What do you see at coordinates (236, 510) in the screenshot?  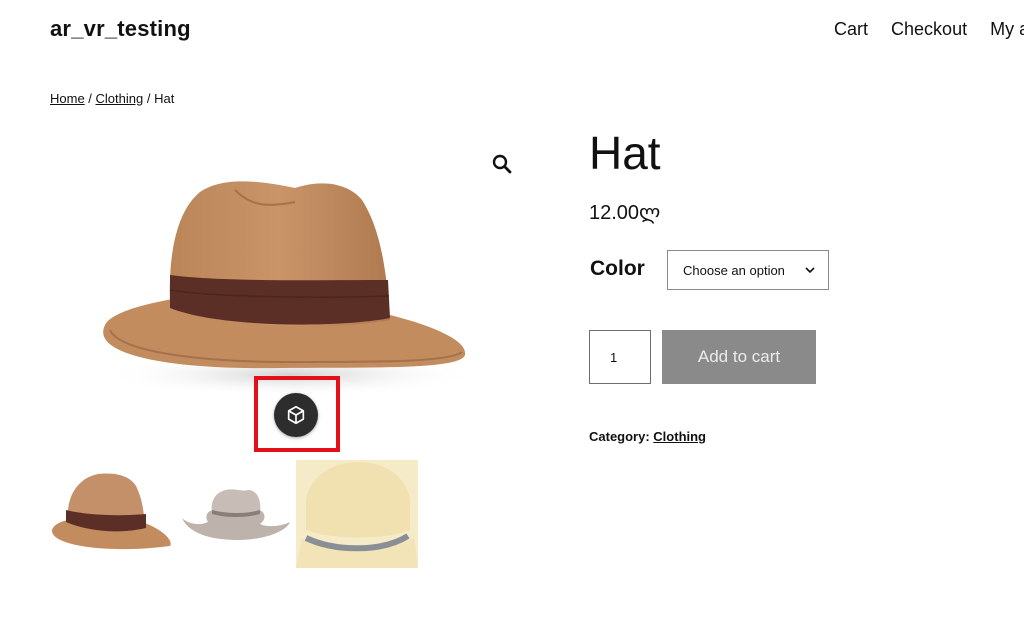 I see `thumbnail-cowboy-hat` at bounding box center [236, 510].